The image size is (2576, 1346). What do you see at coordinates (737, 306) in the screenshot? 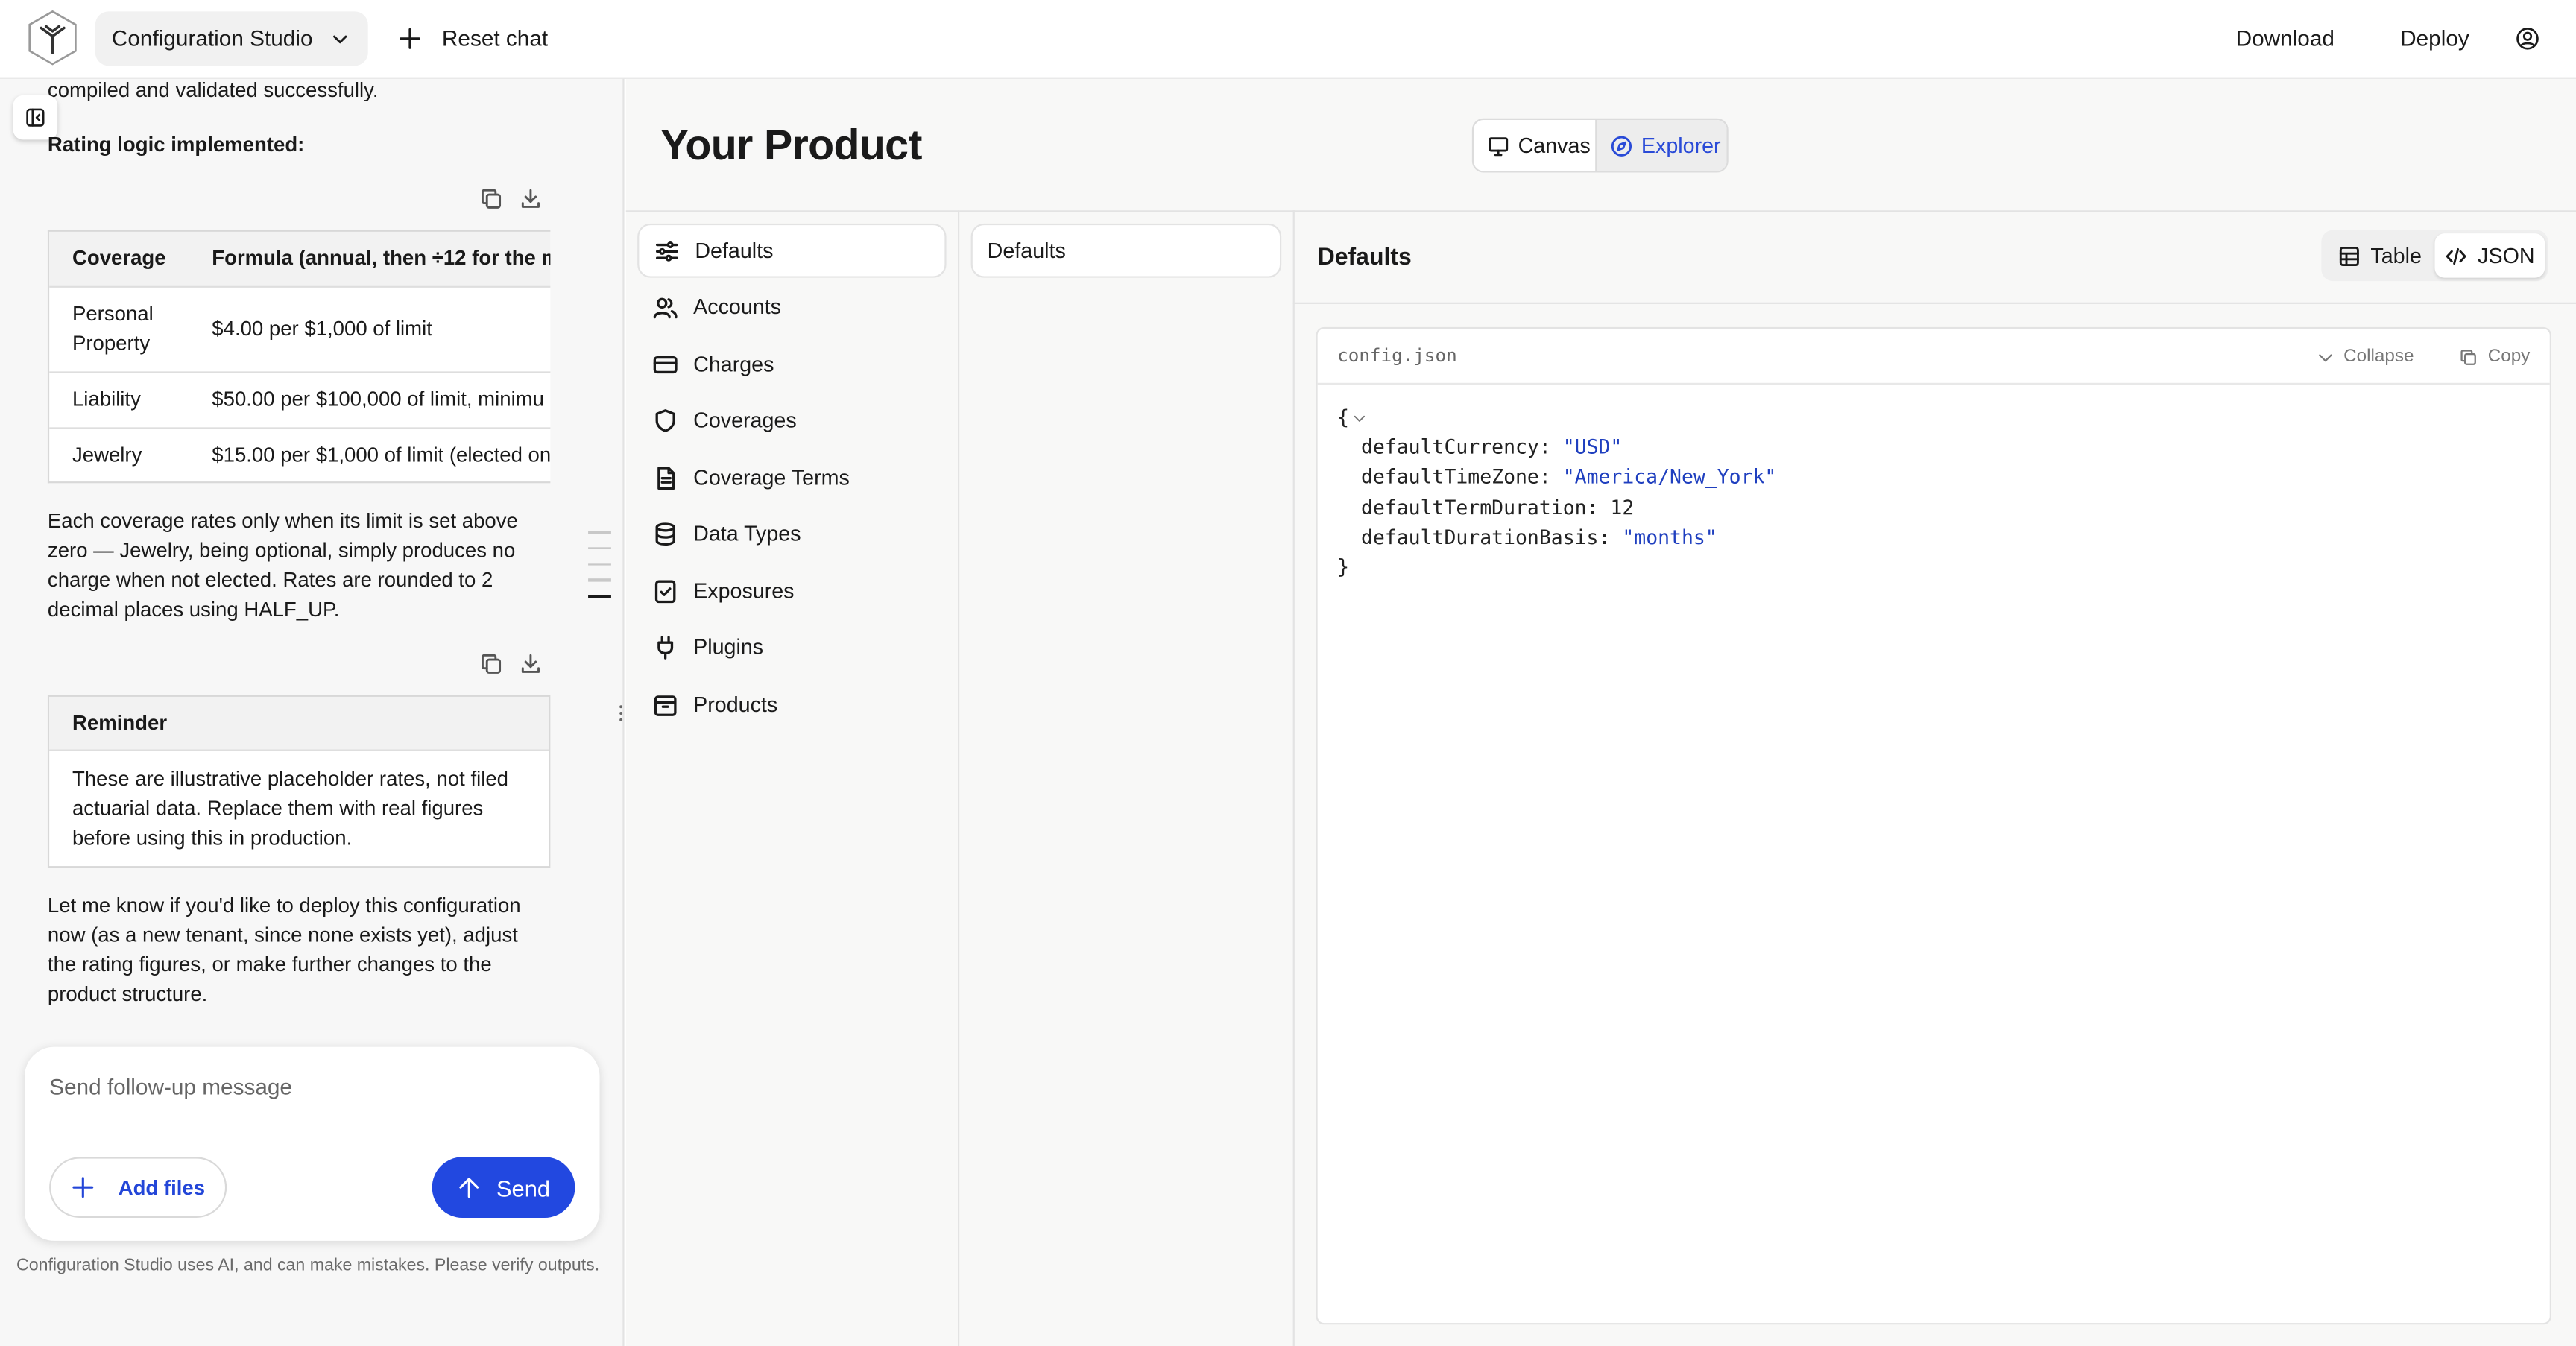
I see `nav-label: Accounts` at bounding box center [737, 306].